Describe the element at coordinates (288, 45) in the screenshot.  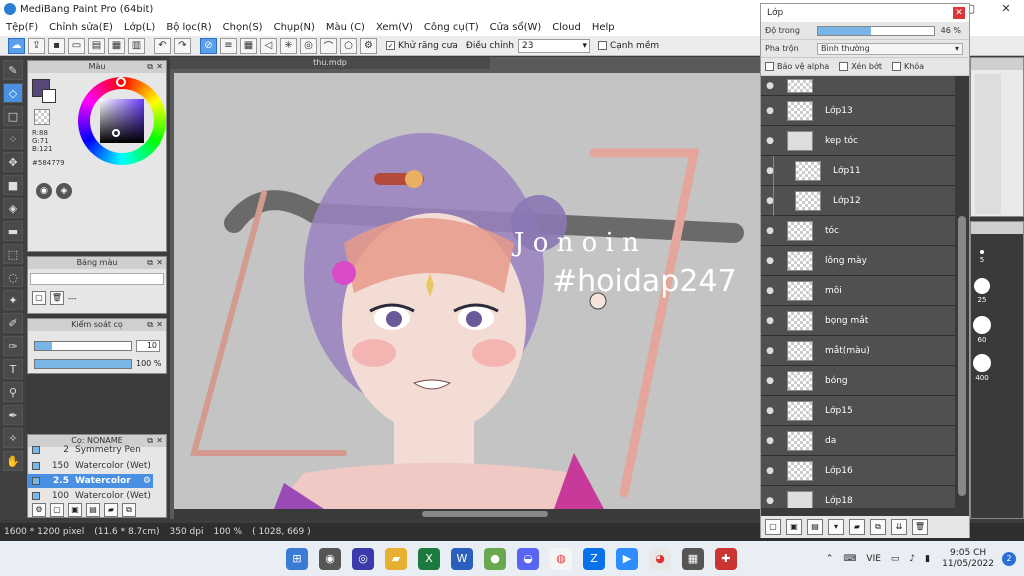
I see `radial-snap-icon: ✳` at that location.